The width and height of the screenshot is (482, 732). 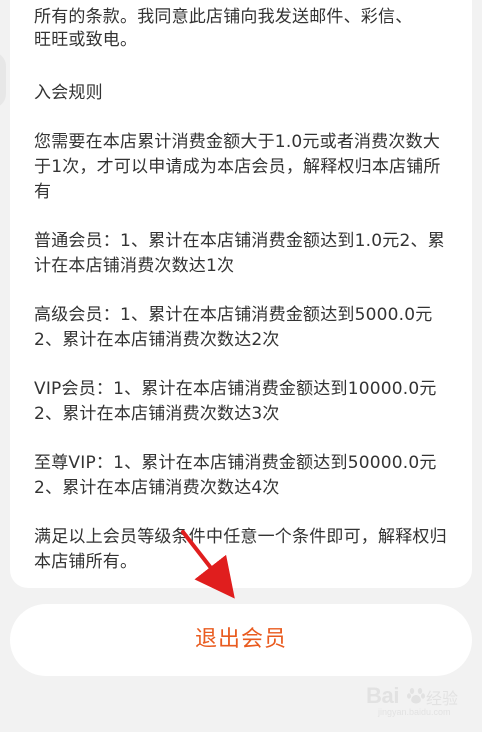 What do you see at coordinates (442, 698) in the screenshot?
I see `watermark-jingyan-text: 经验` at bounding box center [442, 698].